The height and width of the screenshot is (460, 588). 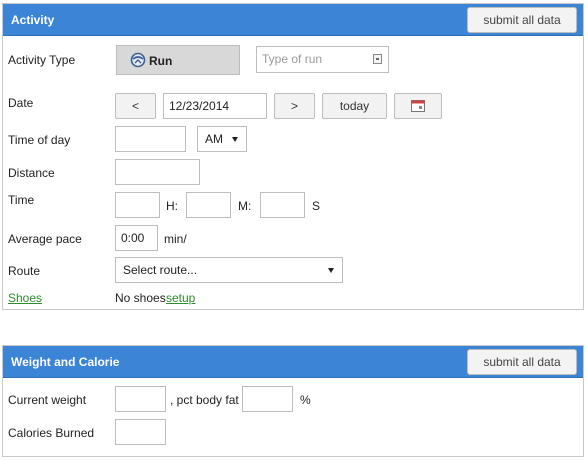 I want to click on percent-symbol: %, so click(x=305, y=400).